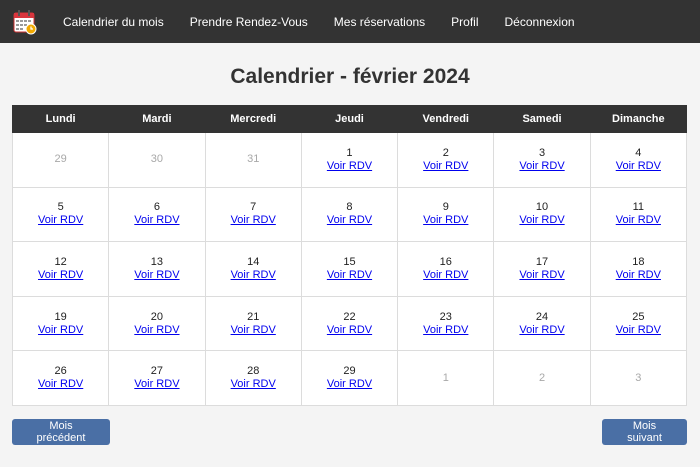  What do you see at coordinates (540, 22) in the screenshot?
I see `nav-link-deconnexion: Déconnexion` at bounding box center [540, 22].